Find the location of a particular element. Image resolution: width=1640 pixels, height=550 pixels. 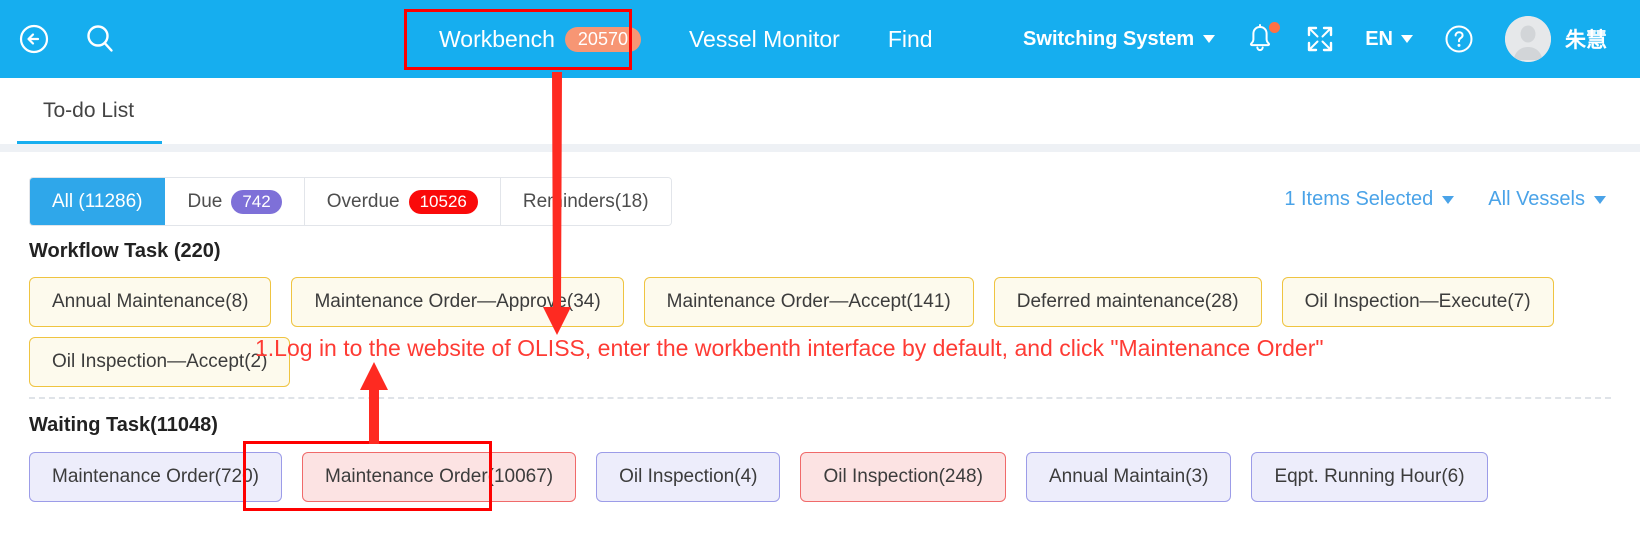

nav-label-find: Find is located at coordinates (910, 38).